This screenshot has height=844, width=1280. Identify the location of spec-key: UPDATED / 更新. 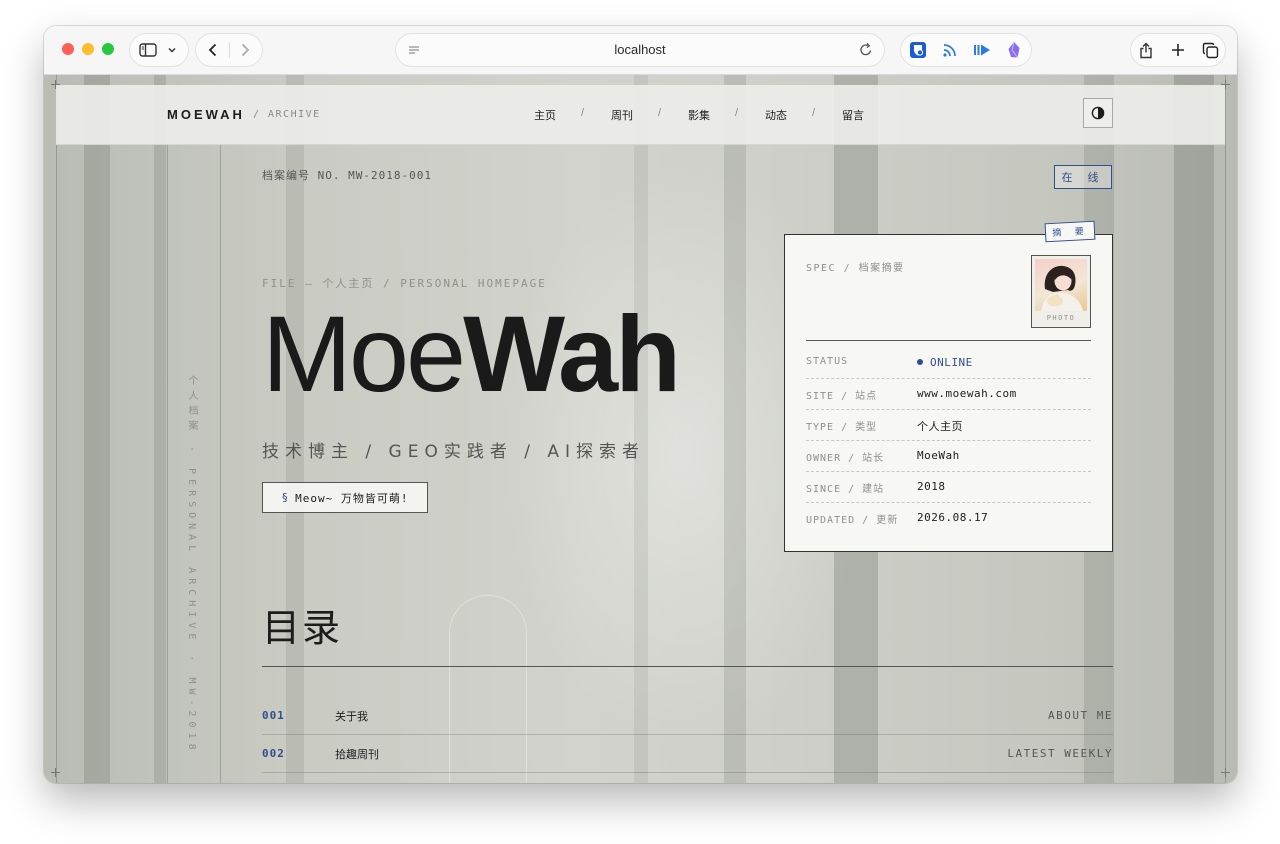
(852, 520).